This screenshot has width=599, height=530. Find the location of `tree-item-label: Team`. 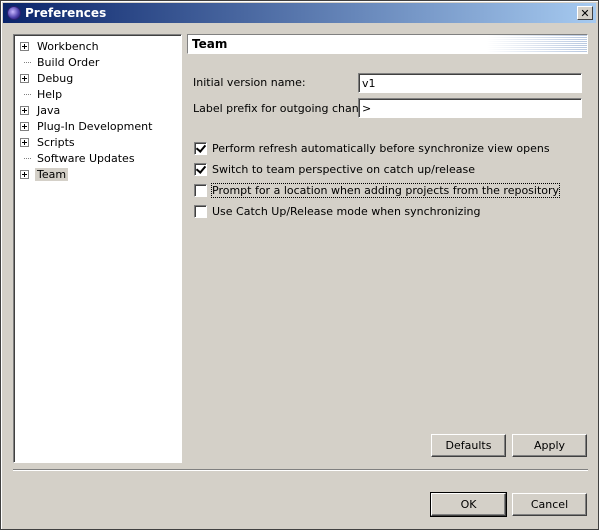

tree-item-label: Team is located at coordinates (52, 174).